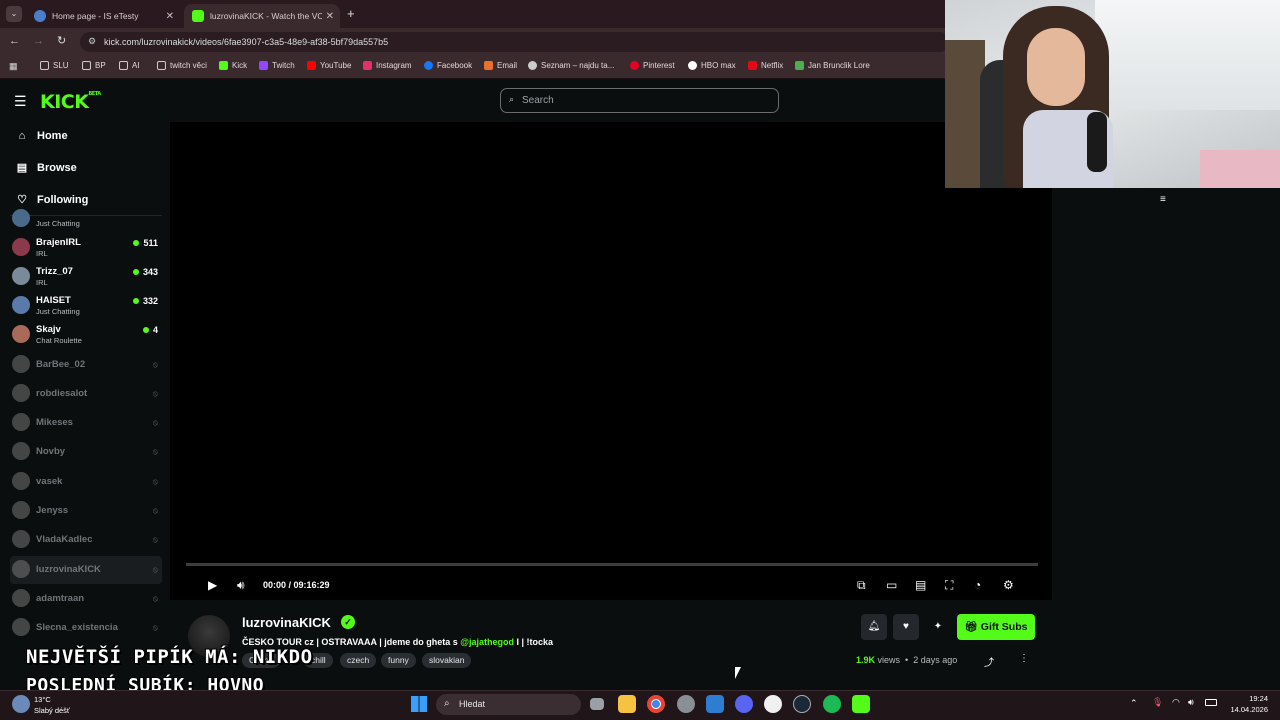  I want to click on bookmark-instagram: Instagram, so click(387, 65).